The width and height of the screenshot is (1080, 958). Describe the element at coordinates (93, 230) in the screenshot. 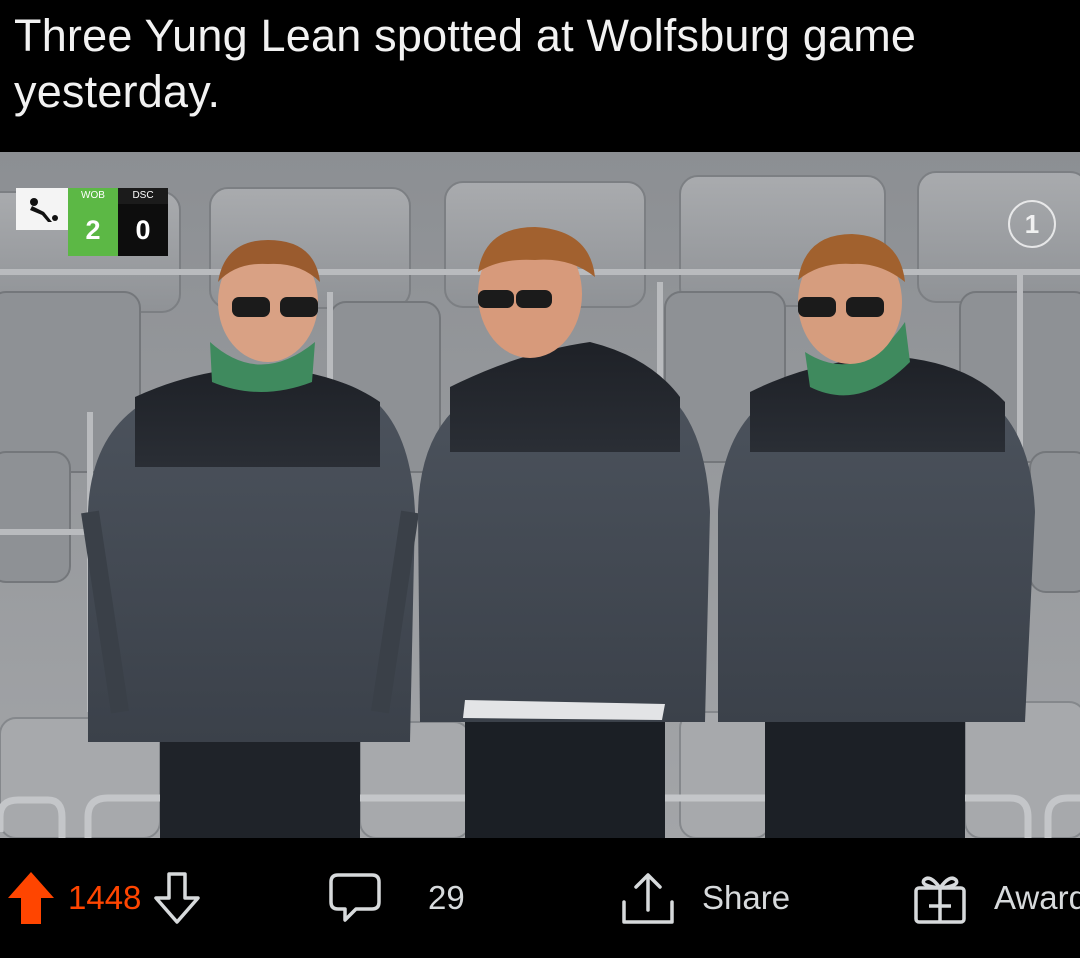

I see `home-score: 2` at that location.